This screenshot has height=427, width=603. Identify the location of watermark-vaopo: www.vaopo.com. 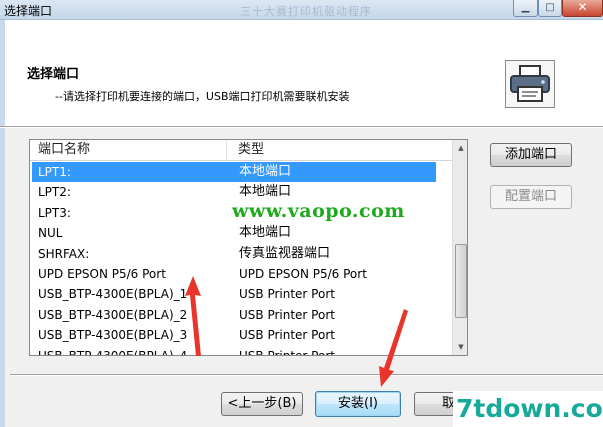
(318, 211).